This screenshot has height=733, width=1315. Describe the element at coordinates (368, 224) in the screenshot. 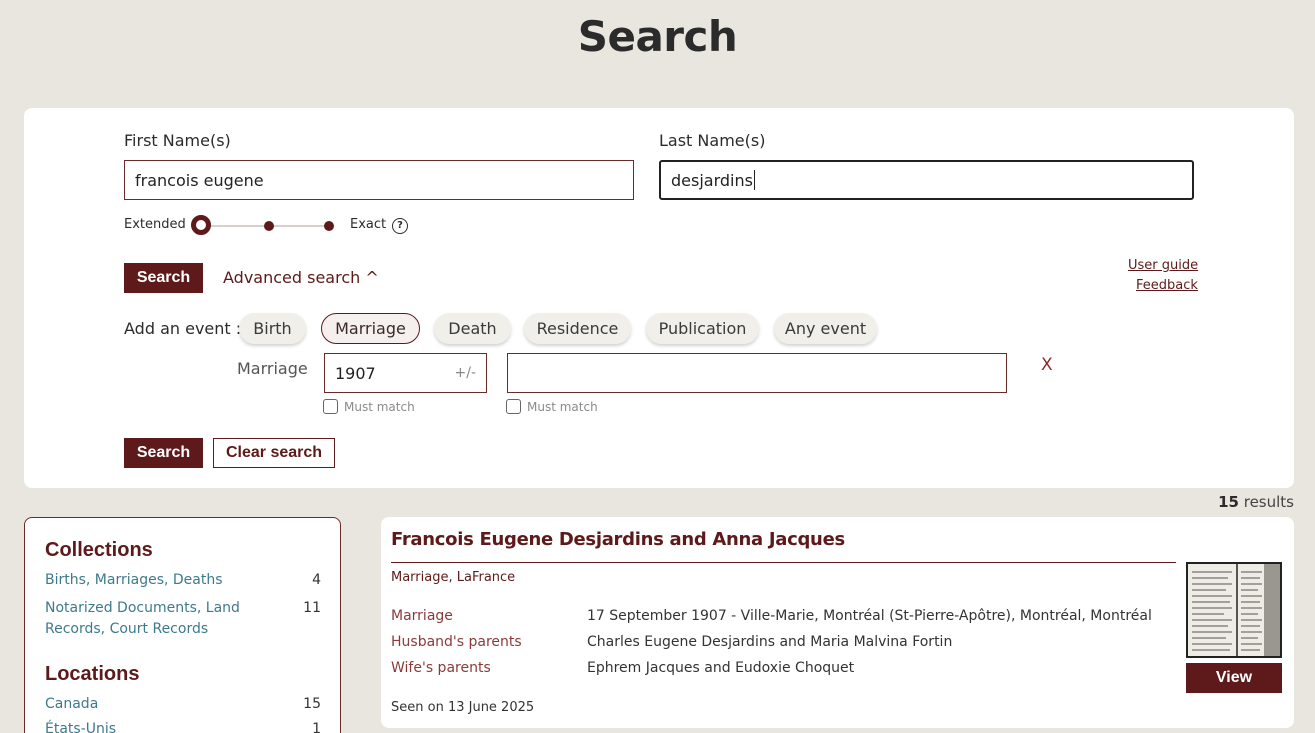

I see `slider-exact-label: Exact` at that location.